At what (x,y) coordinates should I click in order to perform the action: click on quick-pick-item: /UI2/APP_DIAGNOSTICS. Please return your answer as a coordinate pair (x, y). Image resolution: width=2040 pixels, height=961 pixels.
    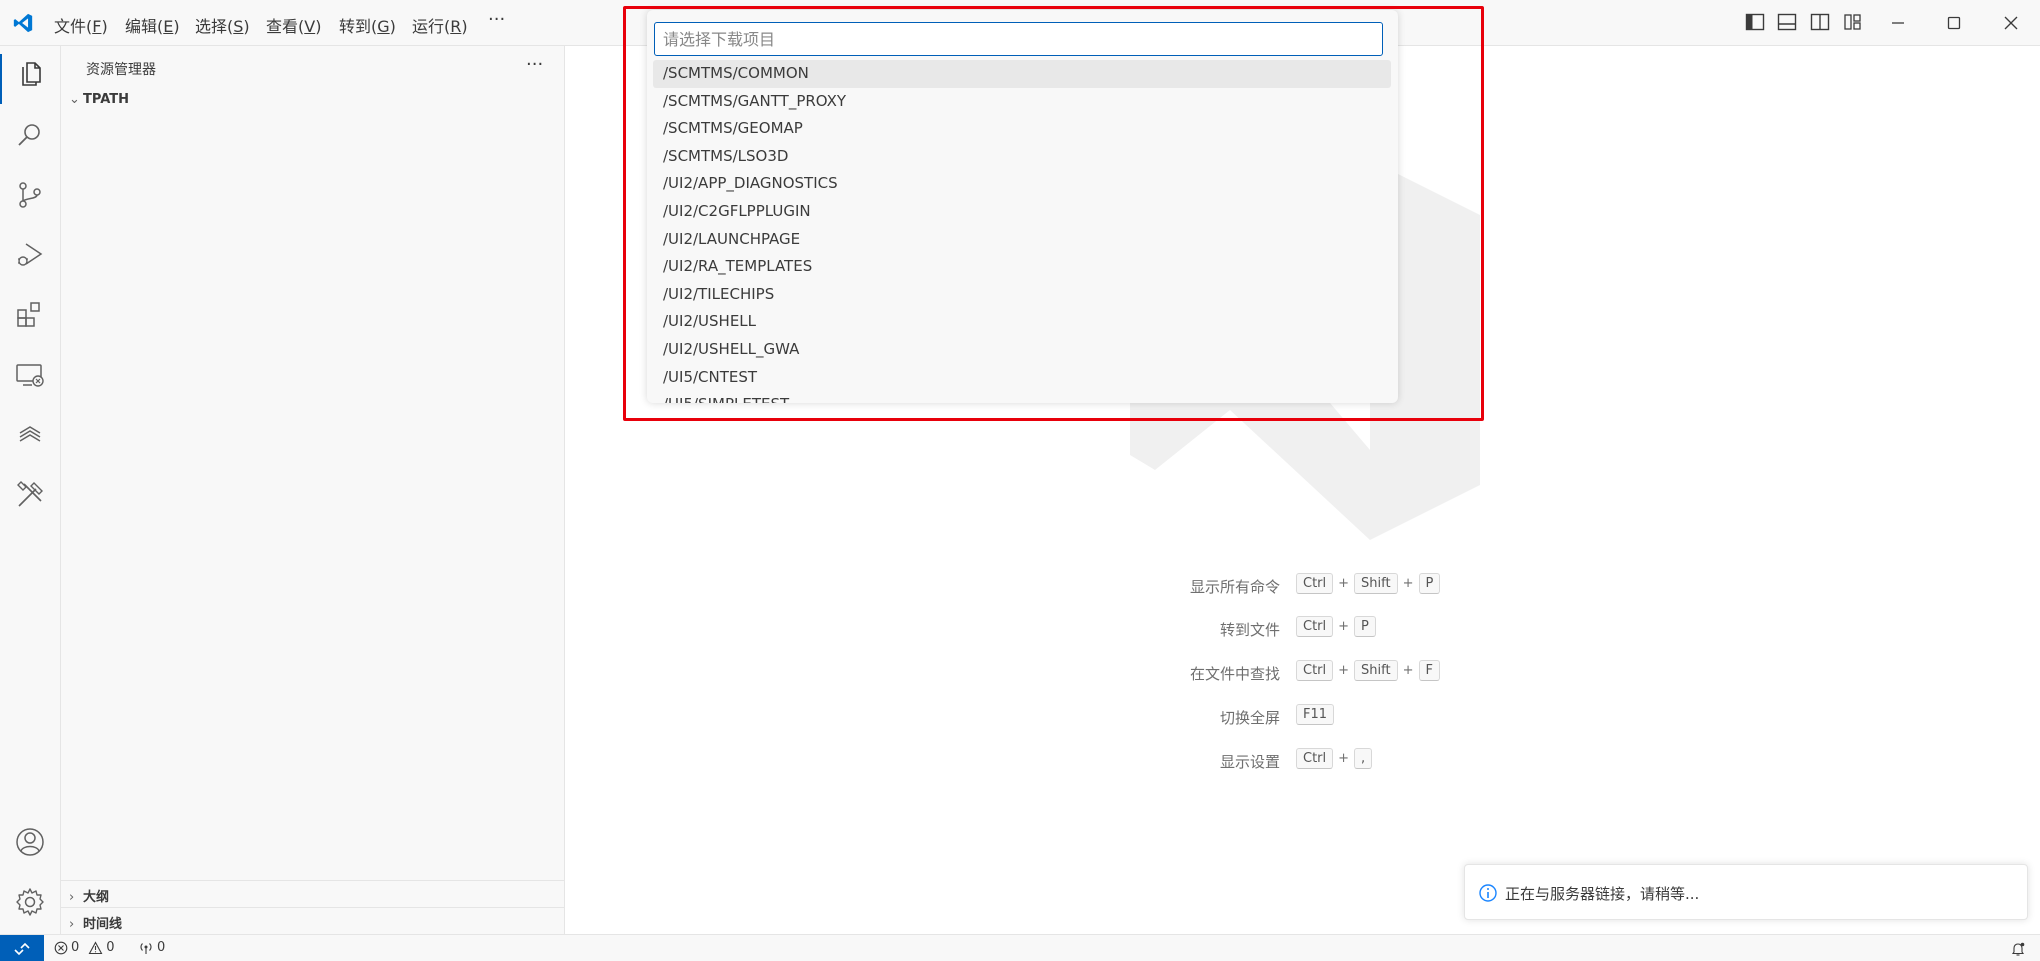
    Looking at the image, I should click on (1022, 184).